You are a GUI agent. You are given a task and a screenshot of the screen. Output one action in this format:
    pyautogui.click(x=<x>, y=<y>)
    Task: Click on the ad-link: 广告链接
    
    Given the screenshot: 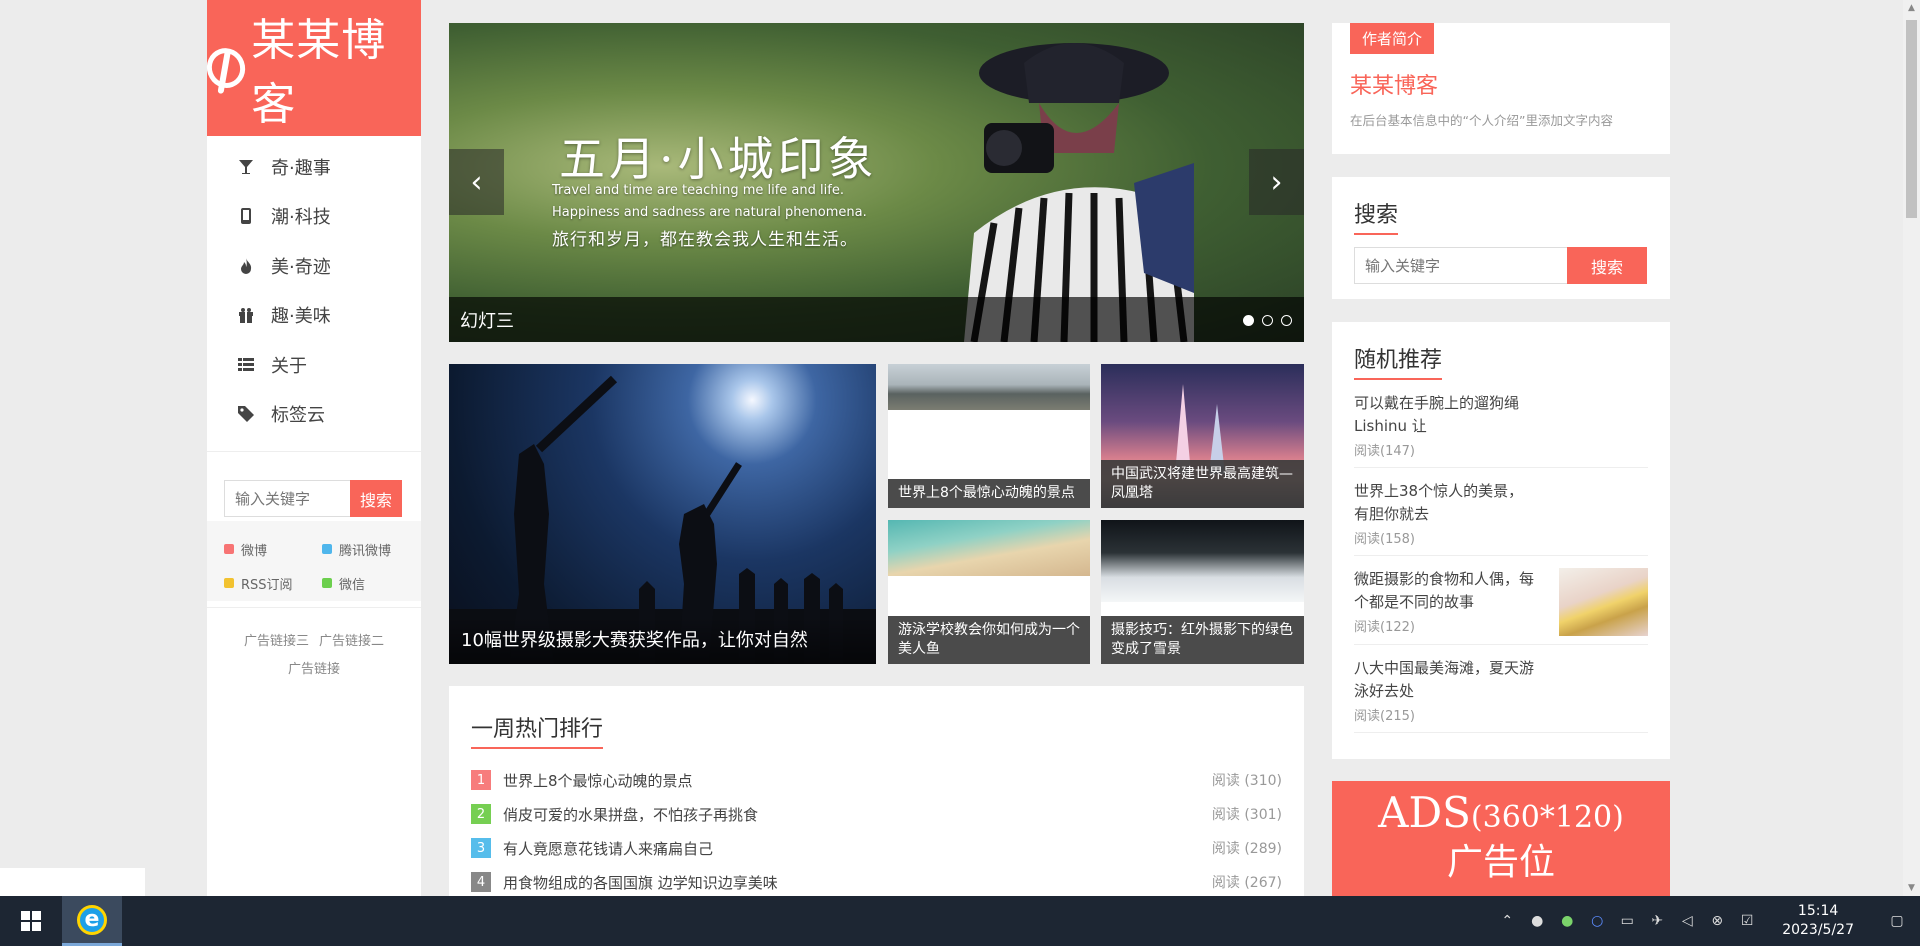 What is the action you would take?
    pyautogui.click(x=314, y=669)
    